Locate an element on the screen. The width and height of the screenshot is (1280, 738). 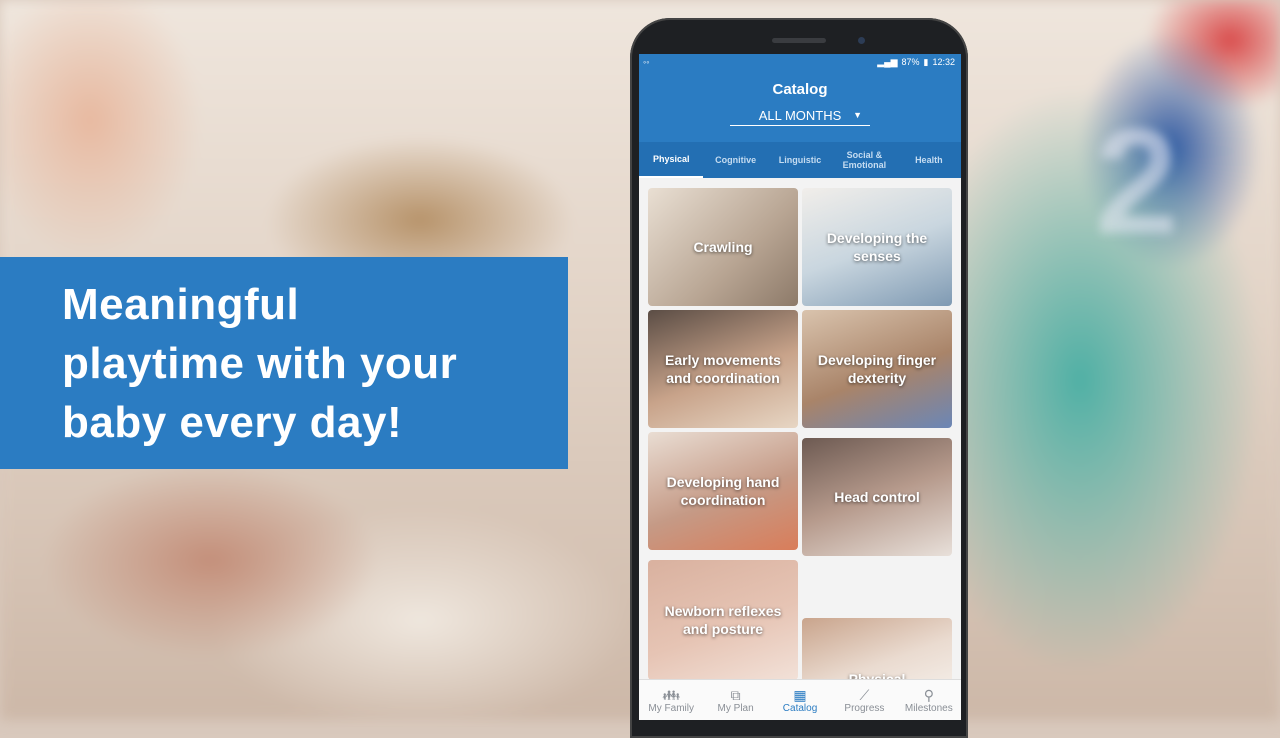
battery-level: 87% is located at coordinates (910, 62).